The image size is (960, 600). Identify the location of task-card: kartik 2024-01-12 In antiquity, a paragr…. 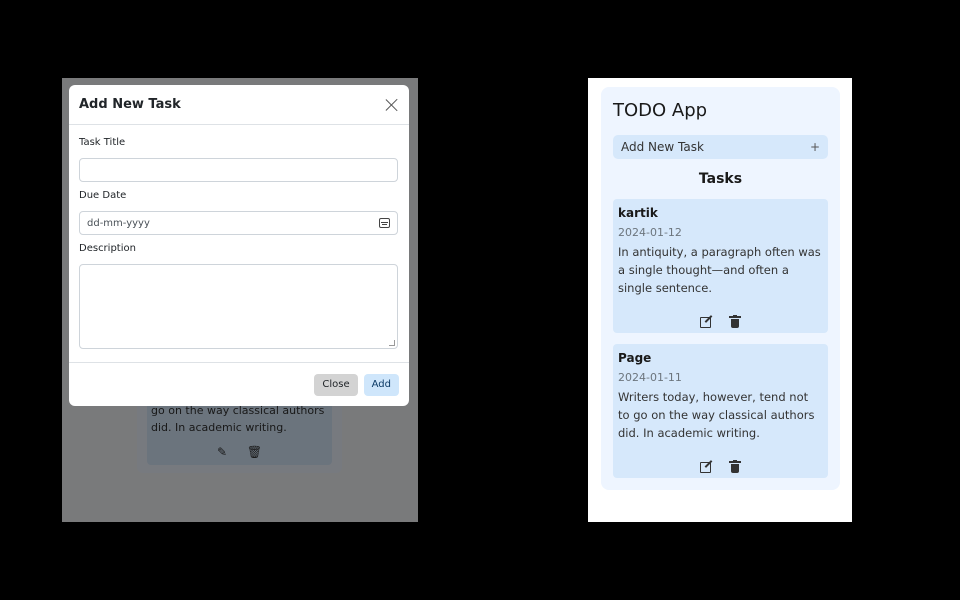
(720, 266).